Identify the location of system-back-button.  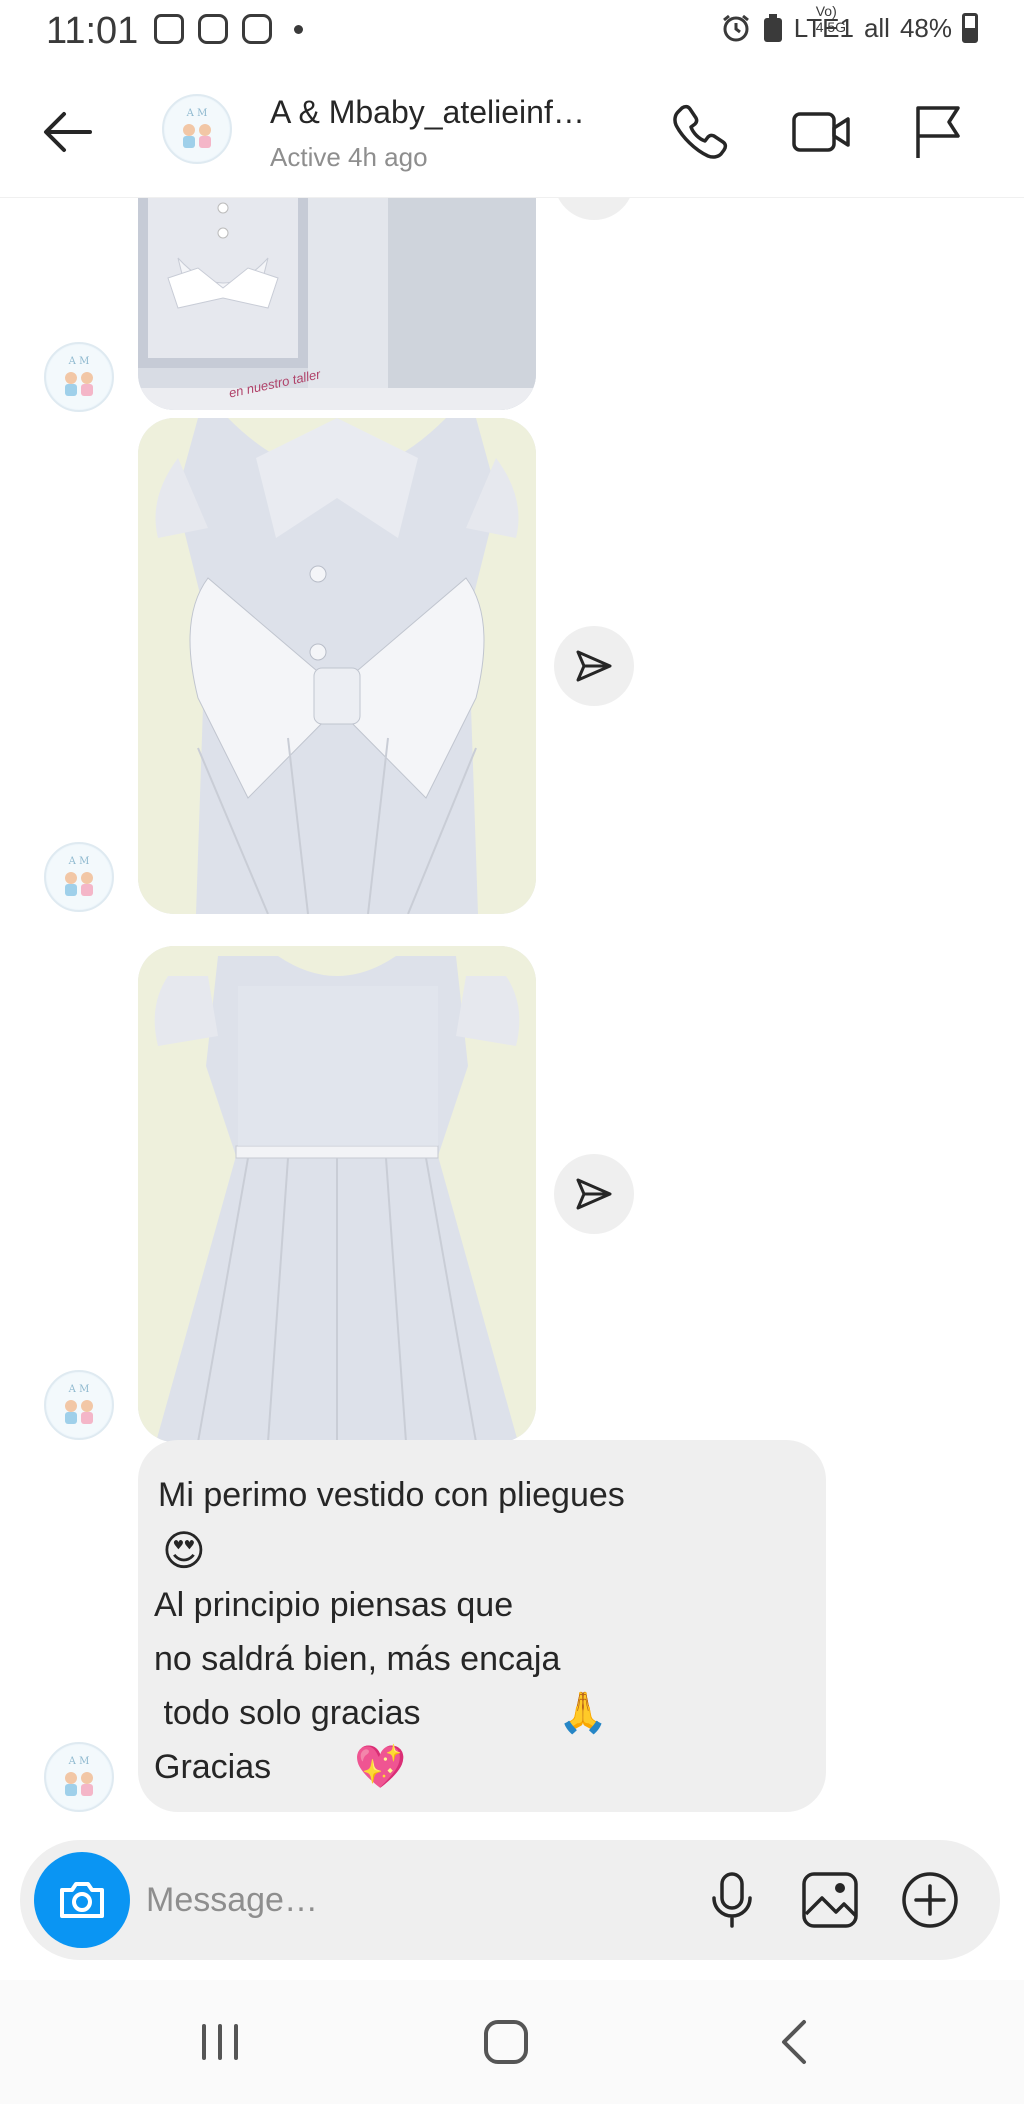
(796, 2042).